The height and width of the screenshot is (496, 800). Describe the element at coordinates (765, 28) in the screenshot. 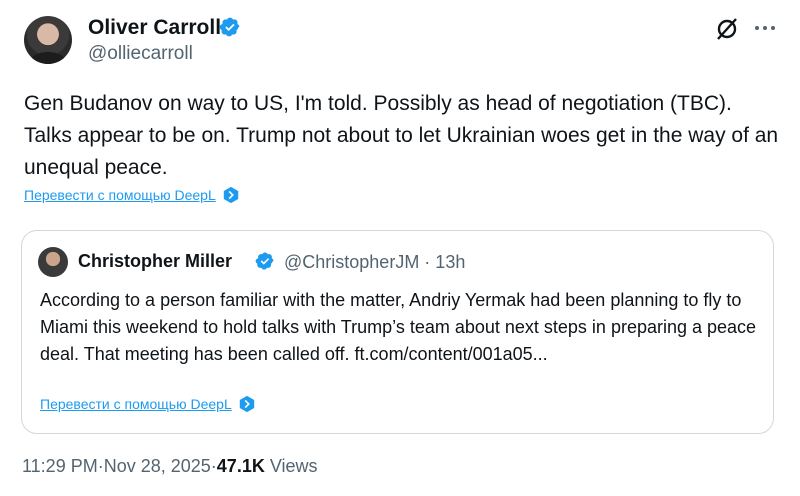

I see `more-icon` at that location.